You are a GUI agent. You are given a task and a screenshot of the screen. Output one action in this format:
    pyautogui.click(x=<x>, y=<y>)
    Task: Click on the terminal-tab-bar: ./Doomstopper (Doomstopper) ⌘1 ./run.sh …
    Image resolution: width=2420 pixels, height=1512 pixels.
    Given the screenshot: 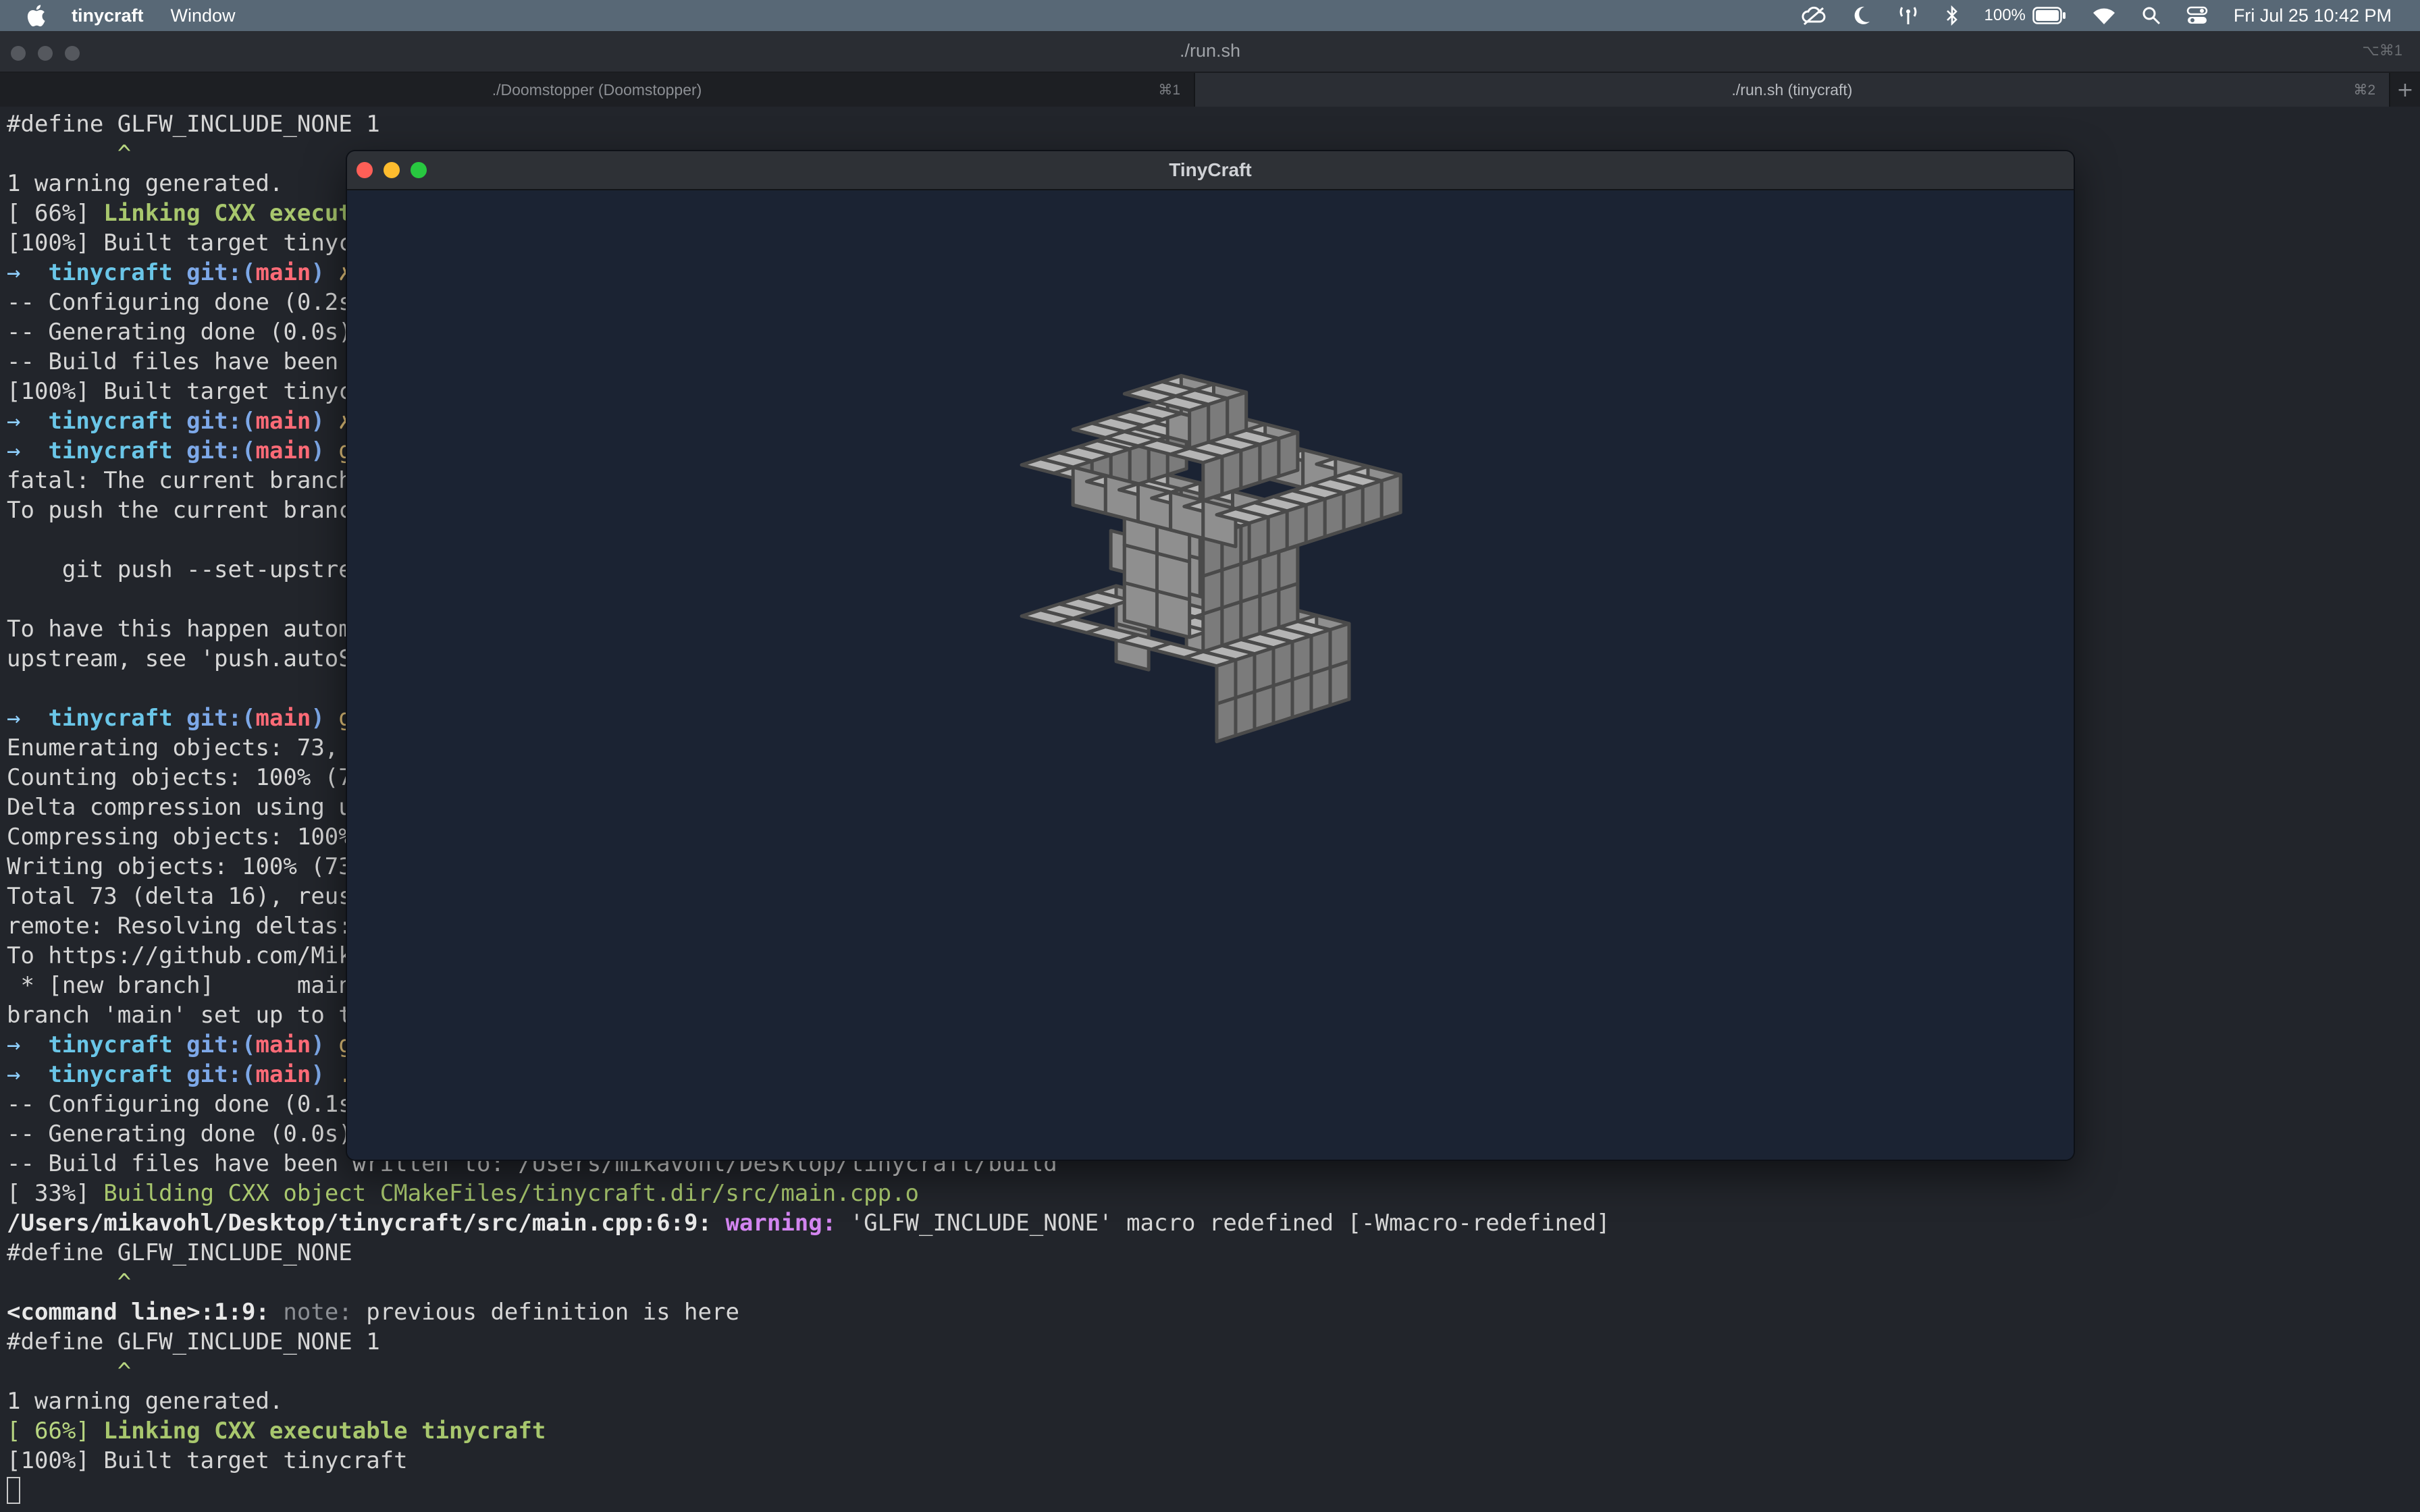 What is the action you would take?
    pyautogui.click(x=1210, y=90)
    